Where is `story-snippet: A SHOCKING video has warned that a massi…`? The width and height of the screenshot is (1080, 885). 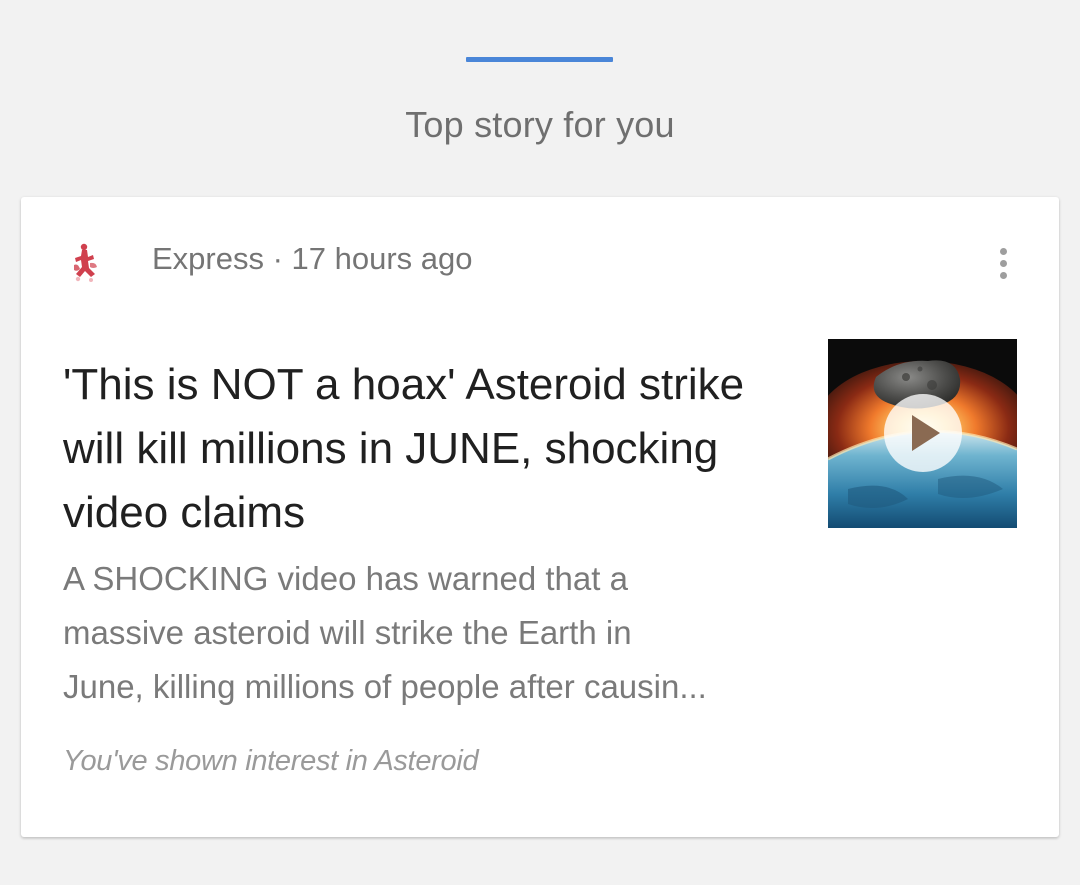 story-snippet: A SHOCKING video has warned that a massi… is located at coordinates (433, 633).